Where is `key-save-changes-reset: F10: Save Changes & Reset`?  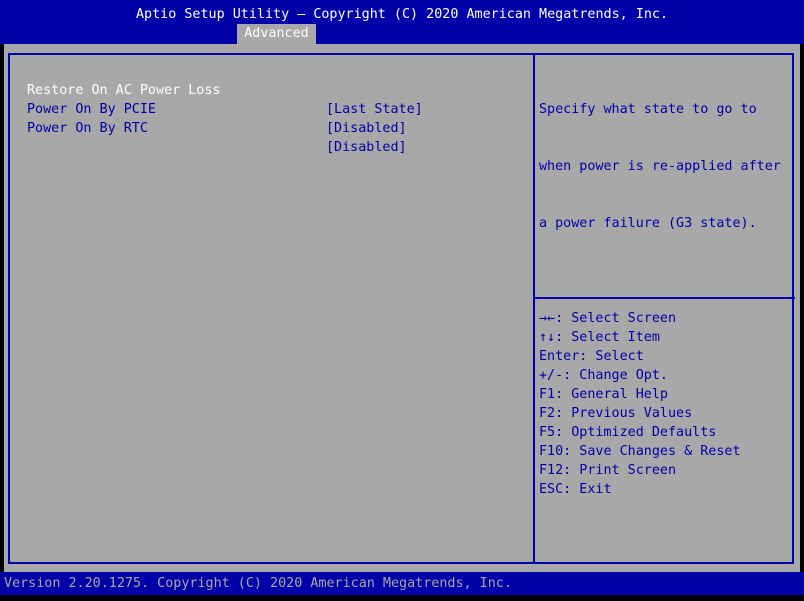 key-save-changes-reset: F10: Save Changes & Reset is located at coordinates (640, 451).